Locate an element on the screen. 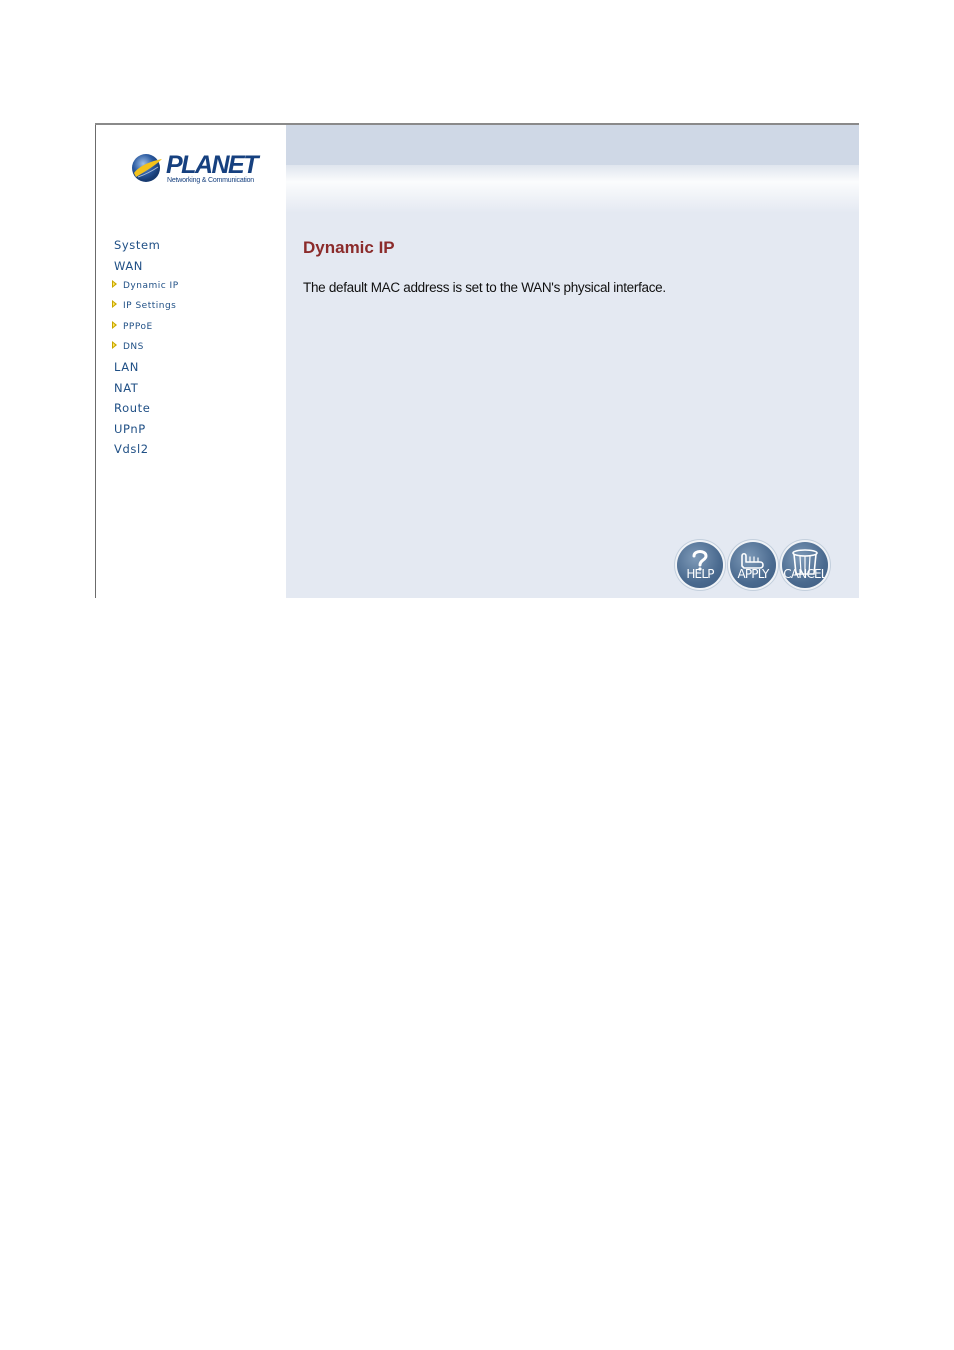 Image resolution: width=954 pixels, height=1350 pixels. sidebar-item-lan: LAN is located at coordinates (146, 367).